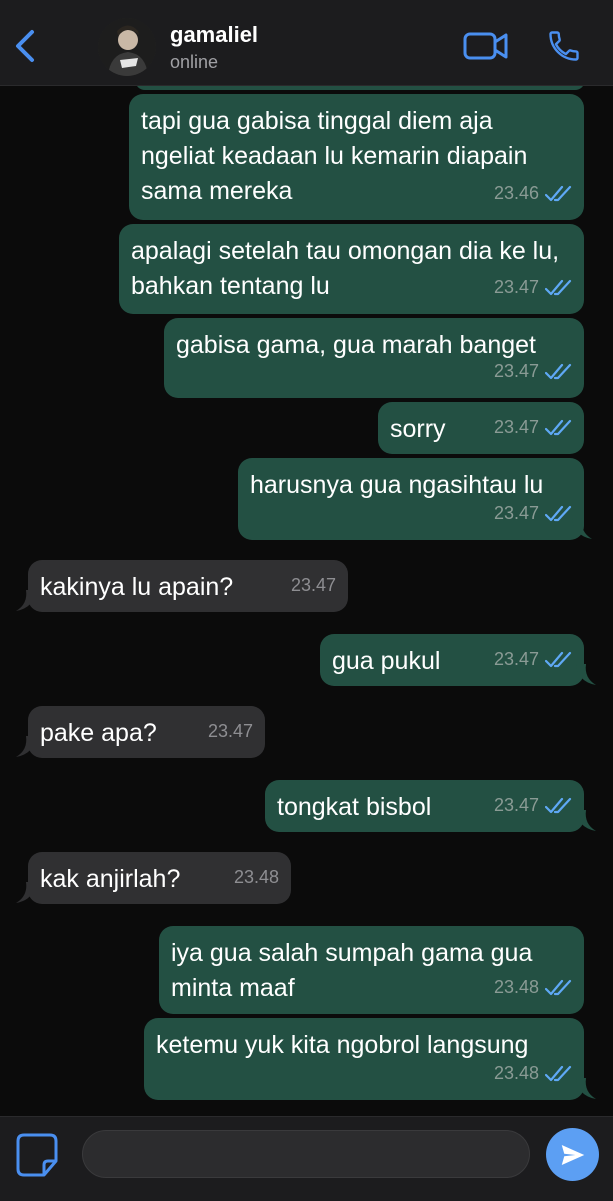  What do you see at coordinates (306, 1154) in the screenshot?
I see `message-input` at bounding box center [306, 1154].